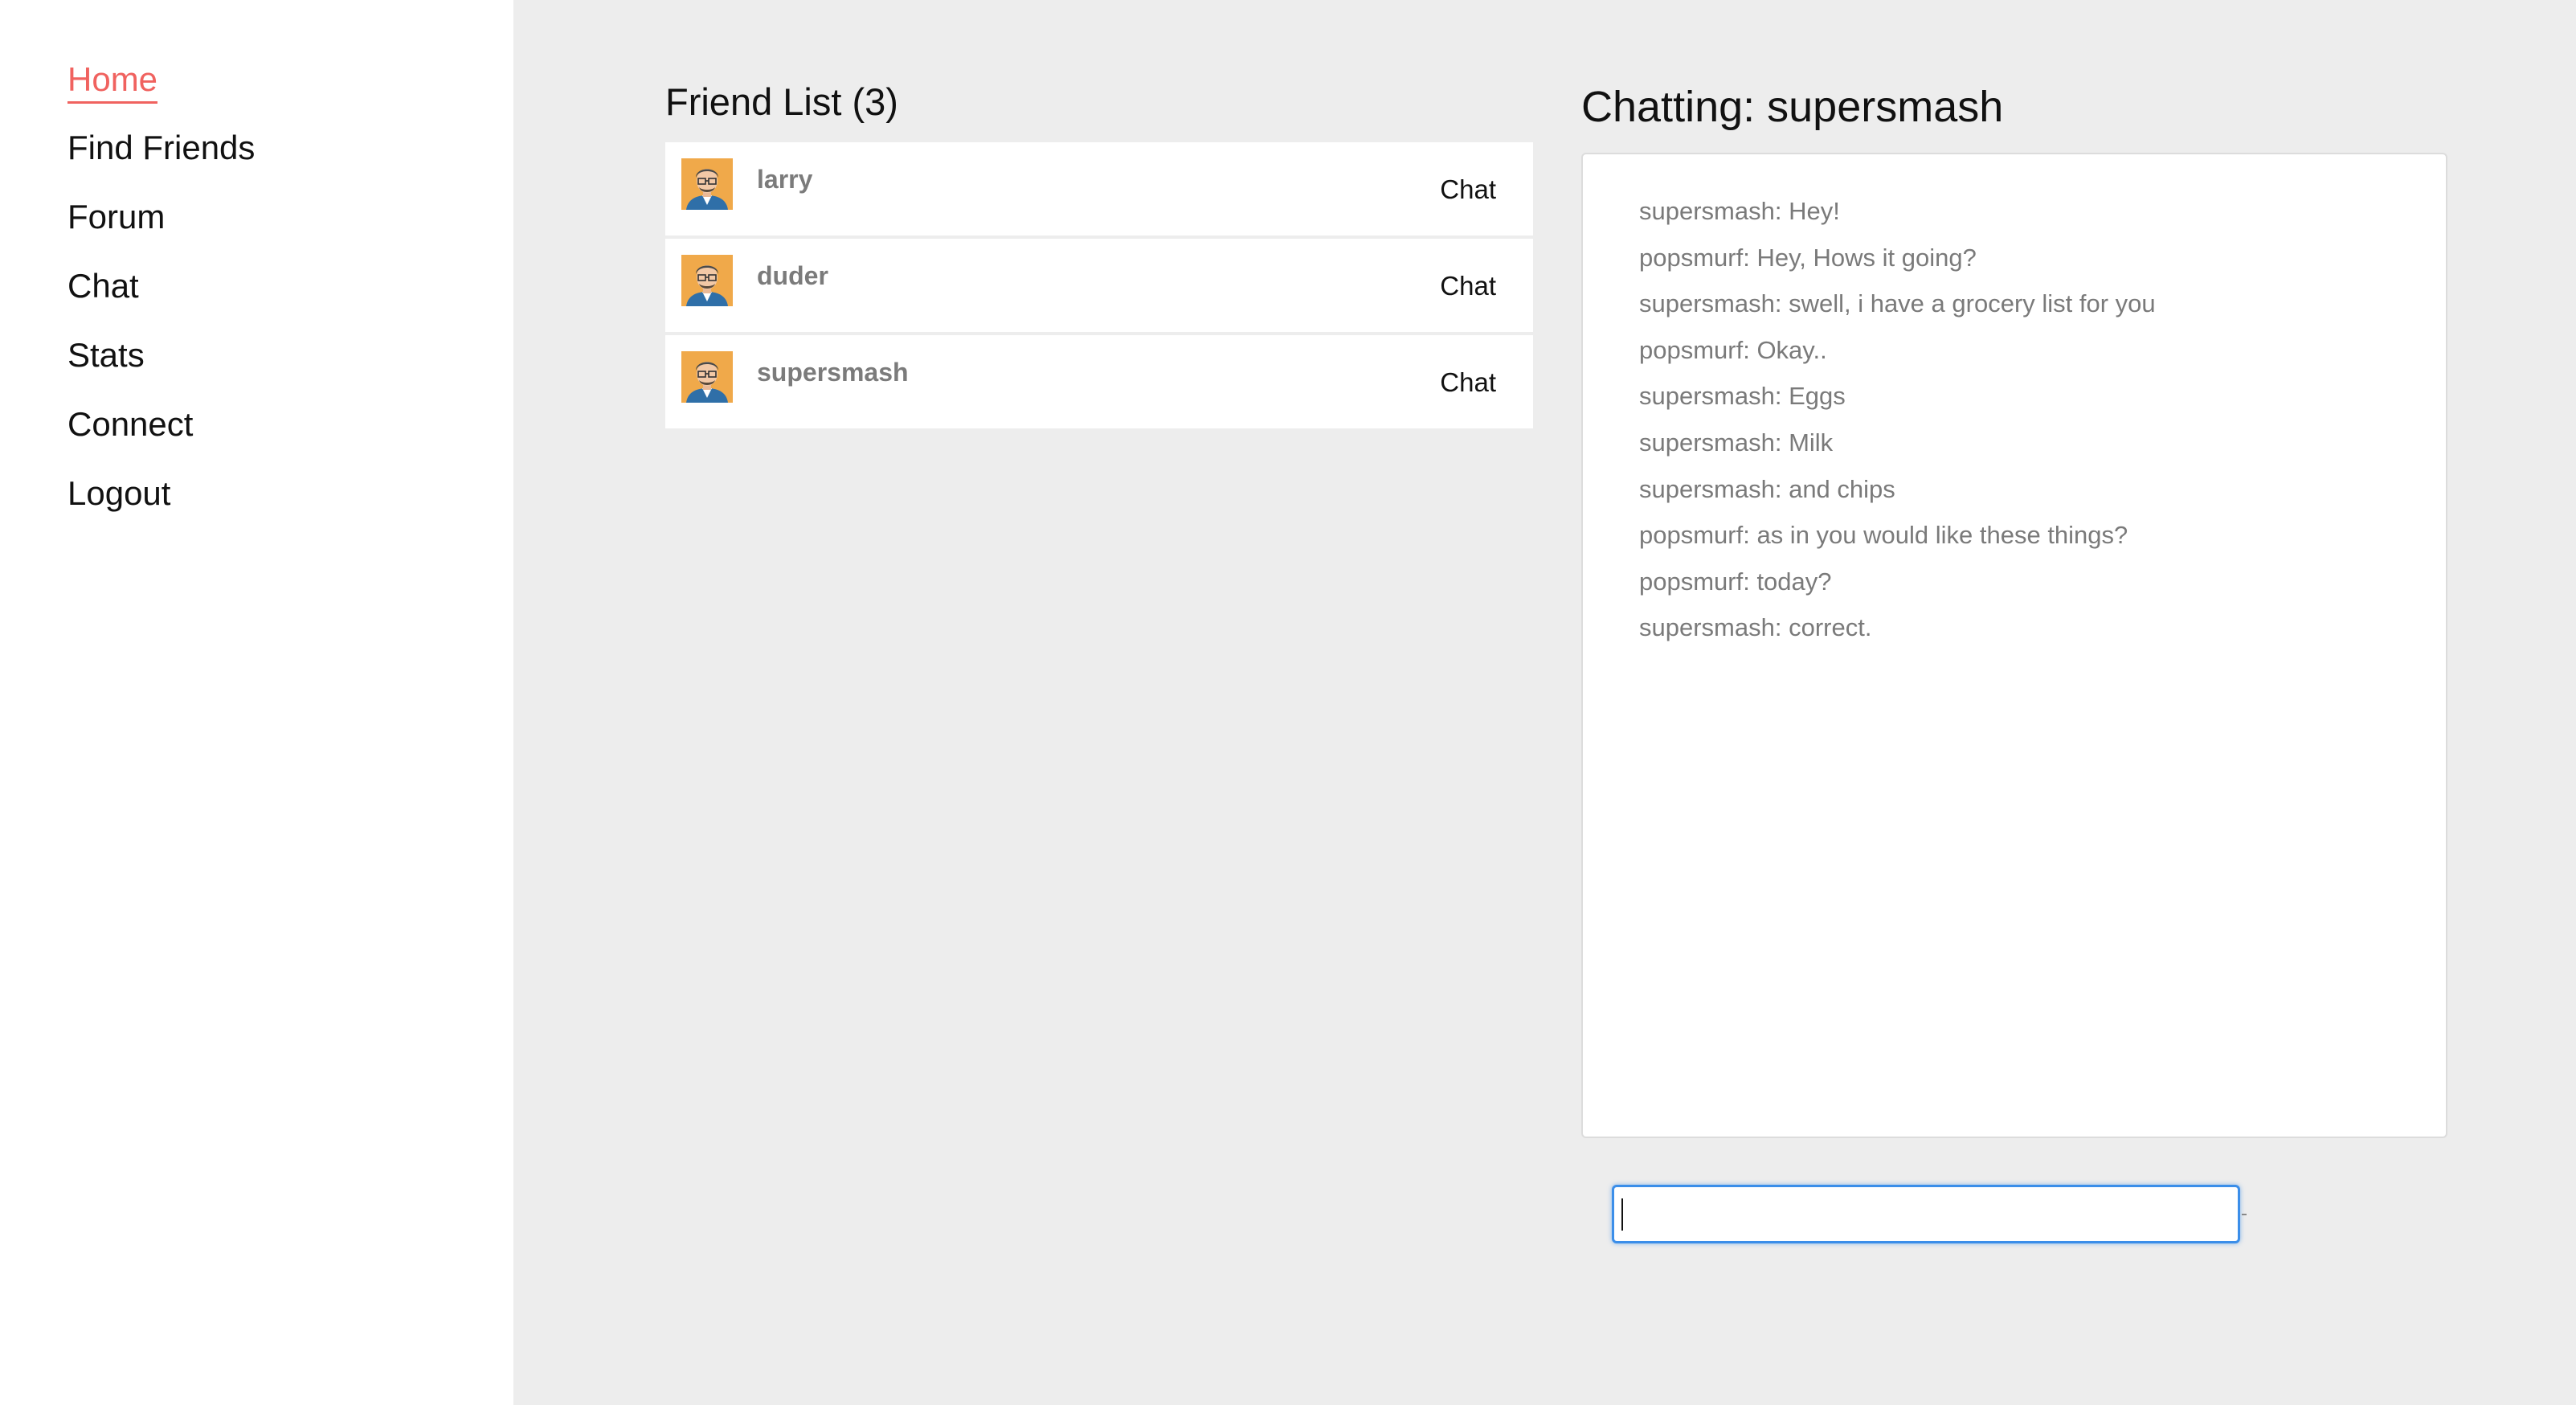  What do you see at coordinates (106, 355) in the screenshot?
I see `nav-item-stats: Stats` at bounding box center [106, 355].